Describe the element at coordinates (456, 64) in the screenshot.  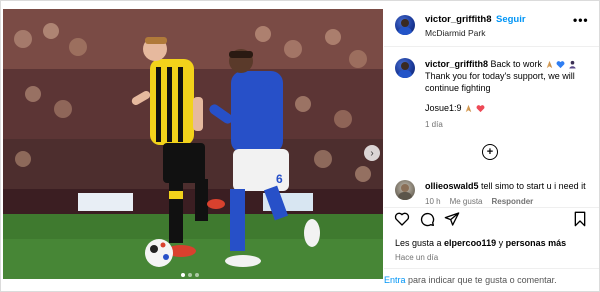
I see `caption-username: victor_griffith8` at that location.